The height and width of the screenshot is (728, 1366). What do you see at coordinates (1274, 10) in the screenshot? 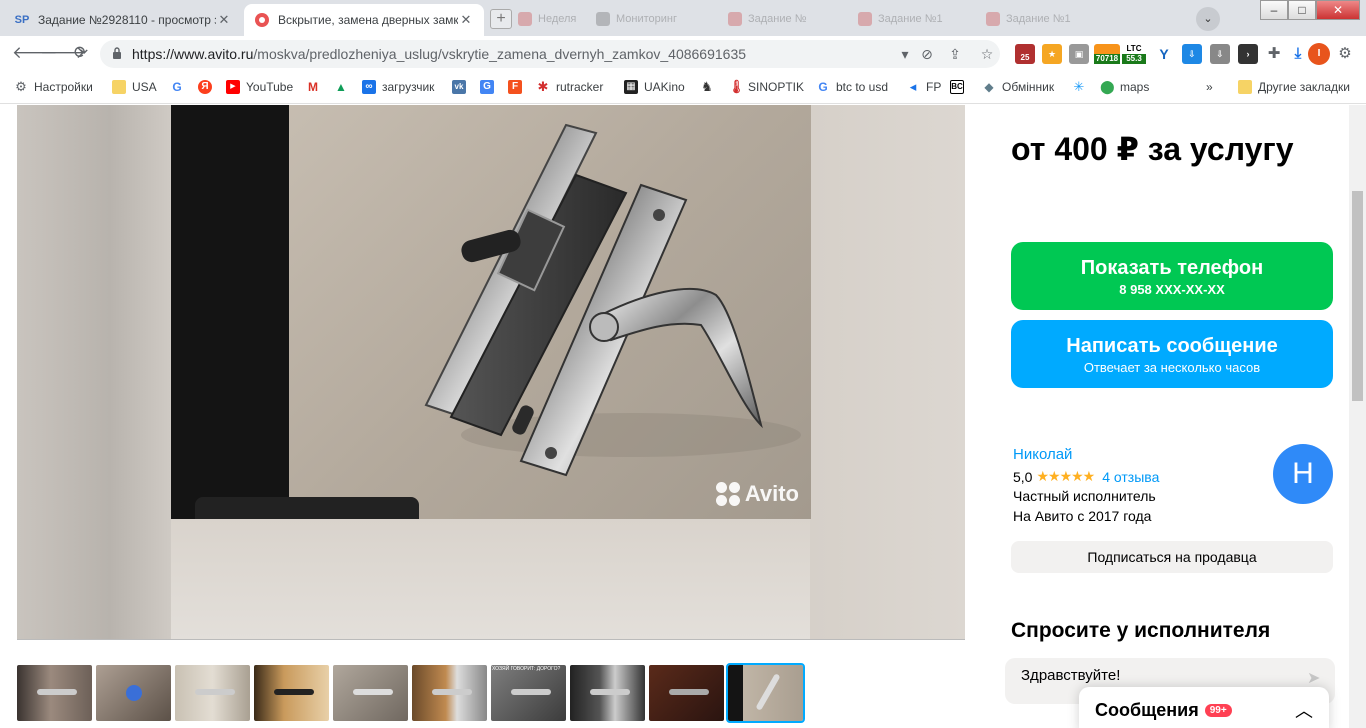
I see `minimize-button: –` at bounding box center [1274, 10].